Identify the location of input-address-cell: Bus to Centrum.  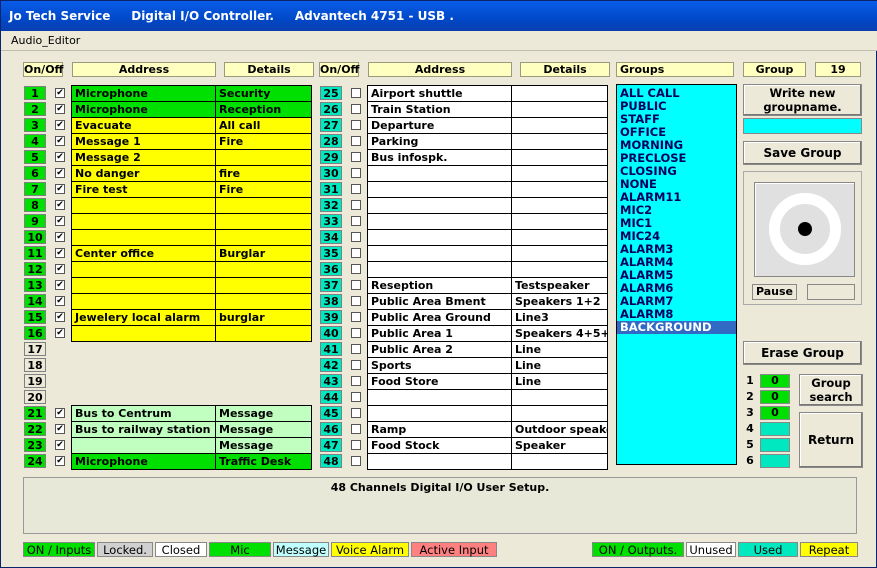
(143, 413).